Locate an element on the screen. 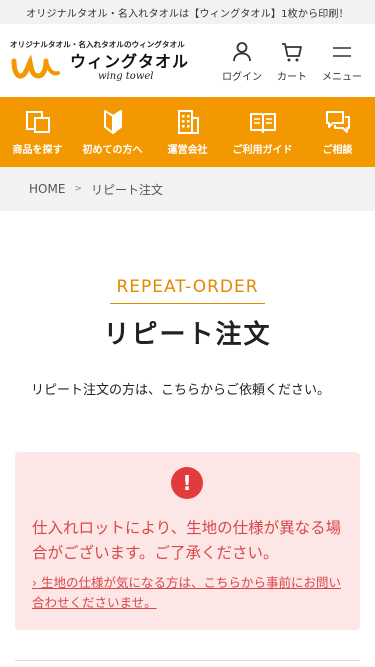 This screenshot has height=667, width=375. beginner-mark-icon is located at coordinates (112, 122).